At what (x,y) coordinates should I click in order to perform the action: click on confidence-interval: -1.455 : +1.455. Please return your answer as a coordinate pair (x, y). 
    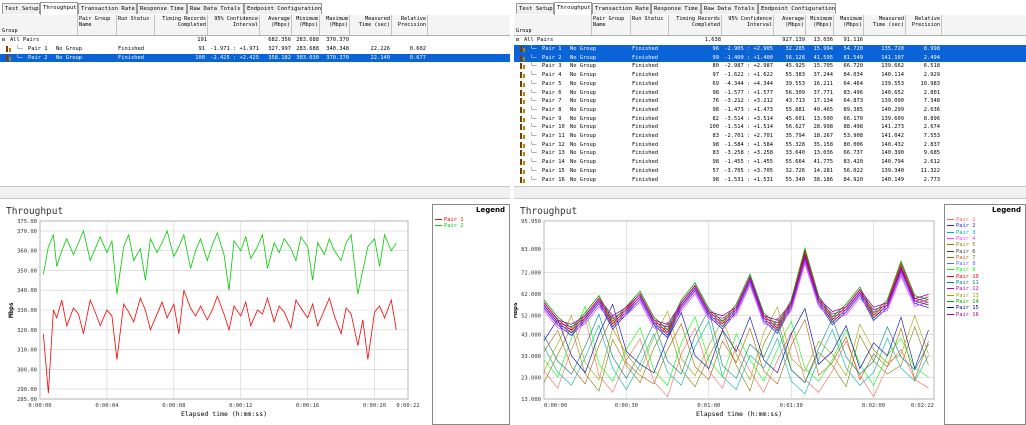
    Looking at the image, I should click on (748, 162).